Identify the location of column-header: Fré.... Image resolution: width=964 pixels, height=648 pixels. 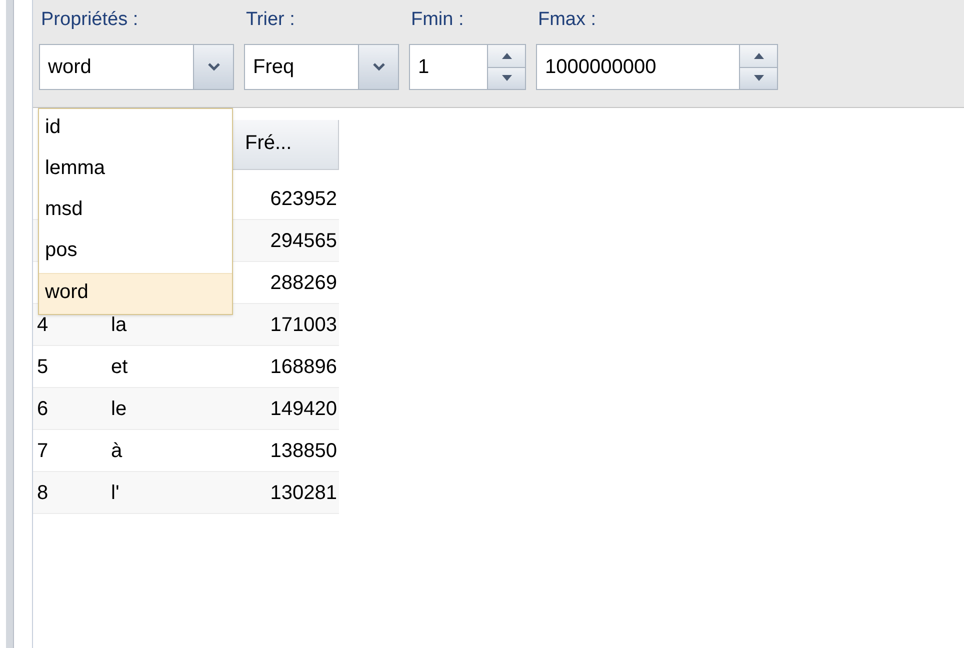
(286, 145).